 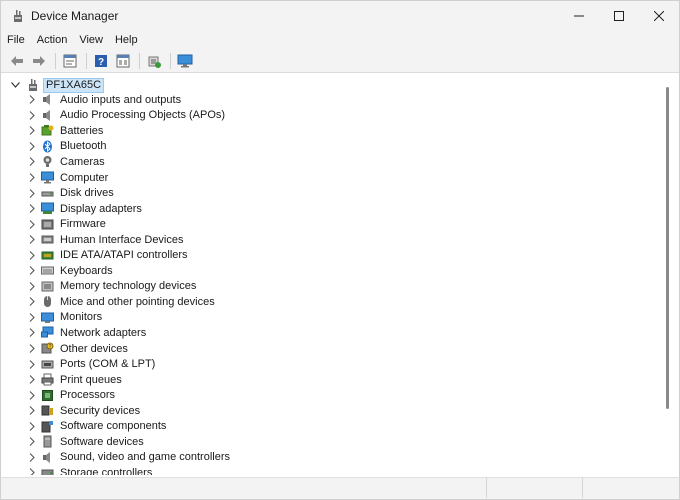 I want to click on tree-item: Mice and other pointing devices, so click(x=325, y=302).